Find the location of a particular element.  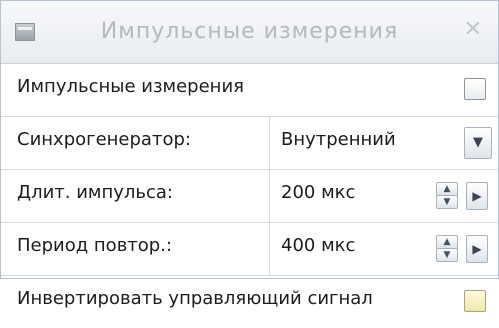

repeat-period-label: Период повтор.: is located at coordinates (95, 245).